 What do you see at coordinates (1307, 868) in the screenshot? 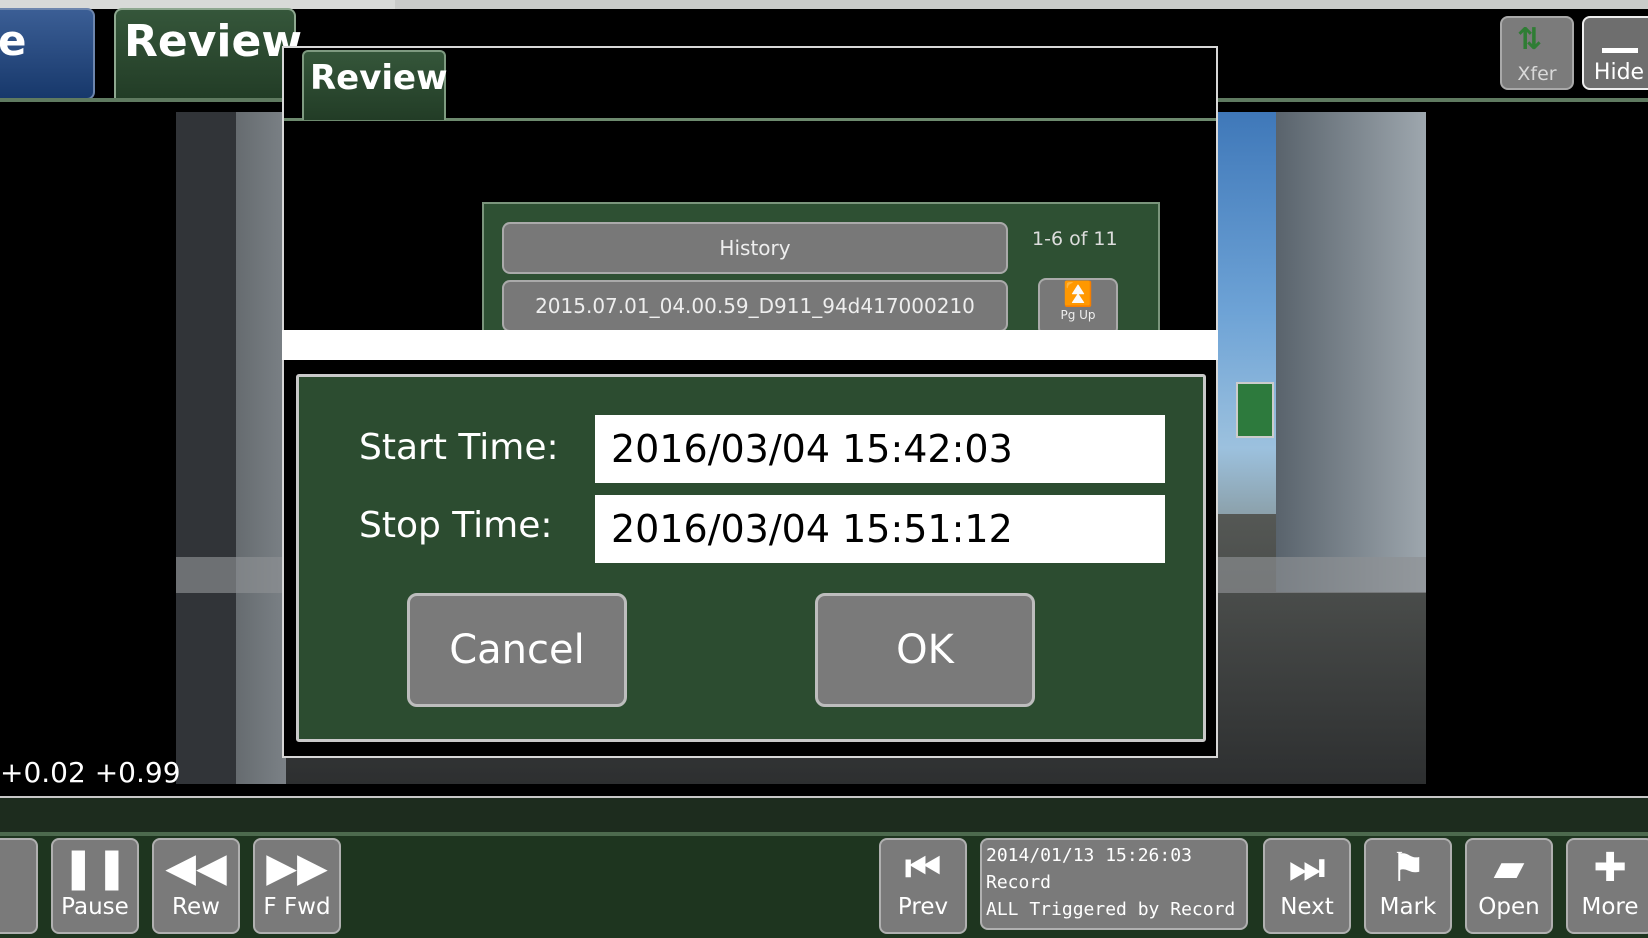
I see `skip-next-icon: ⏭` at bounding box center [1307, 868].